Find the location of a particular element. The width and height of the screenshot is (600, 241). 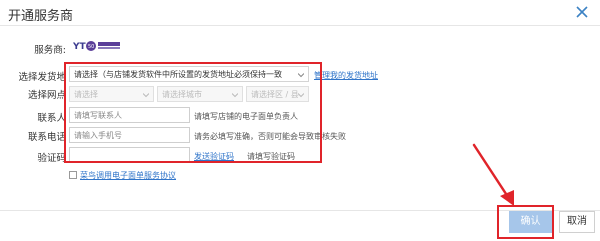

confirm-button: 确认 is located at coordinates (530, 222).